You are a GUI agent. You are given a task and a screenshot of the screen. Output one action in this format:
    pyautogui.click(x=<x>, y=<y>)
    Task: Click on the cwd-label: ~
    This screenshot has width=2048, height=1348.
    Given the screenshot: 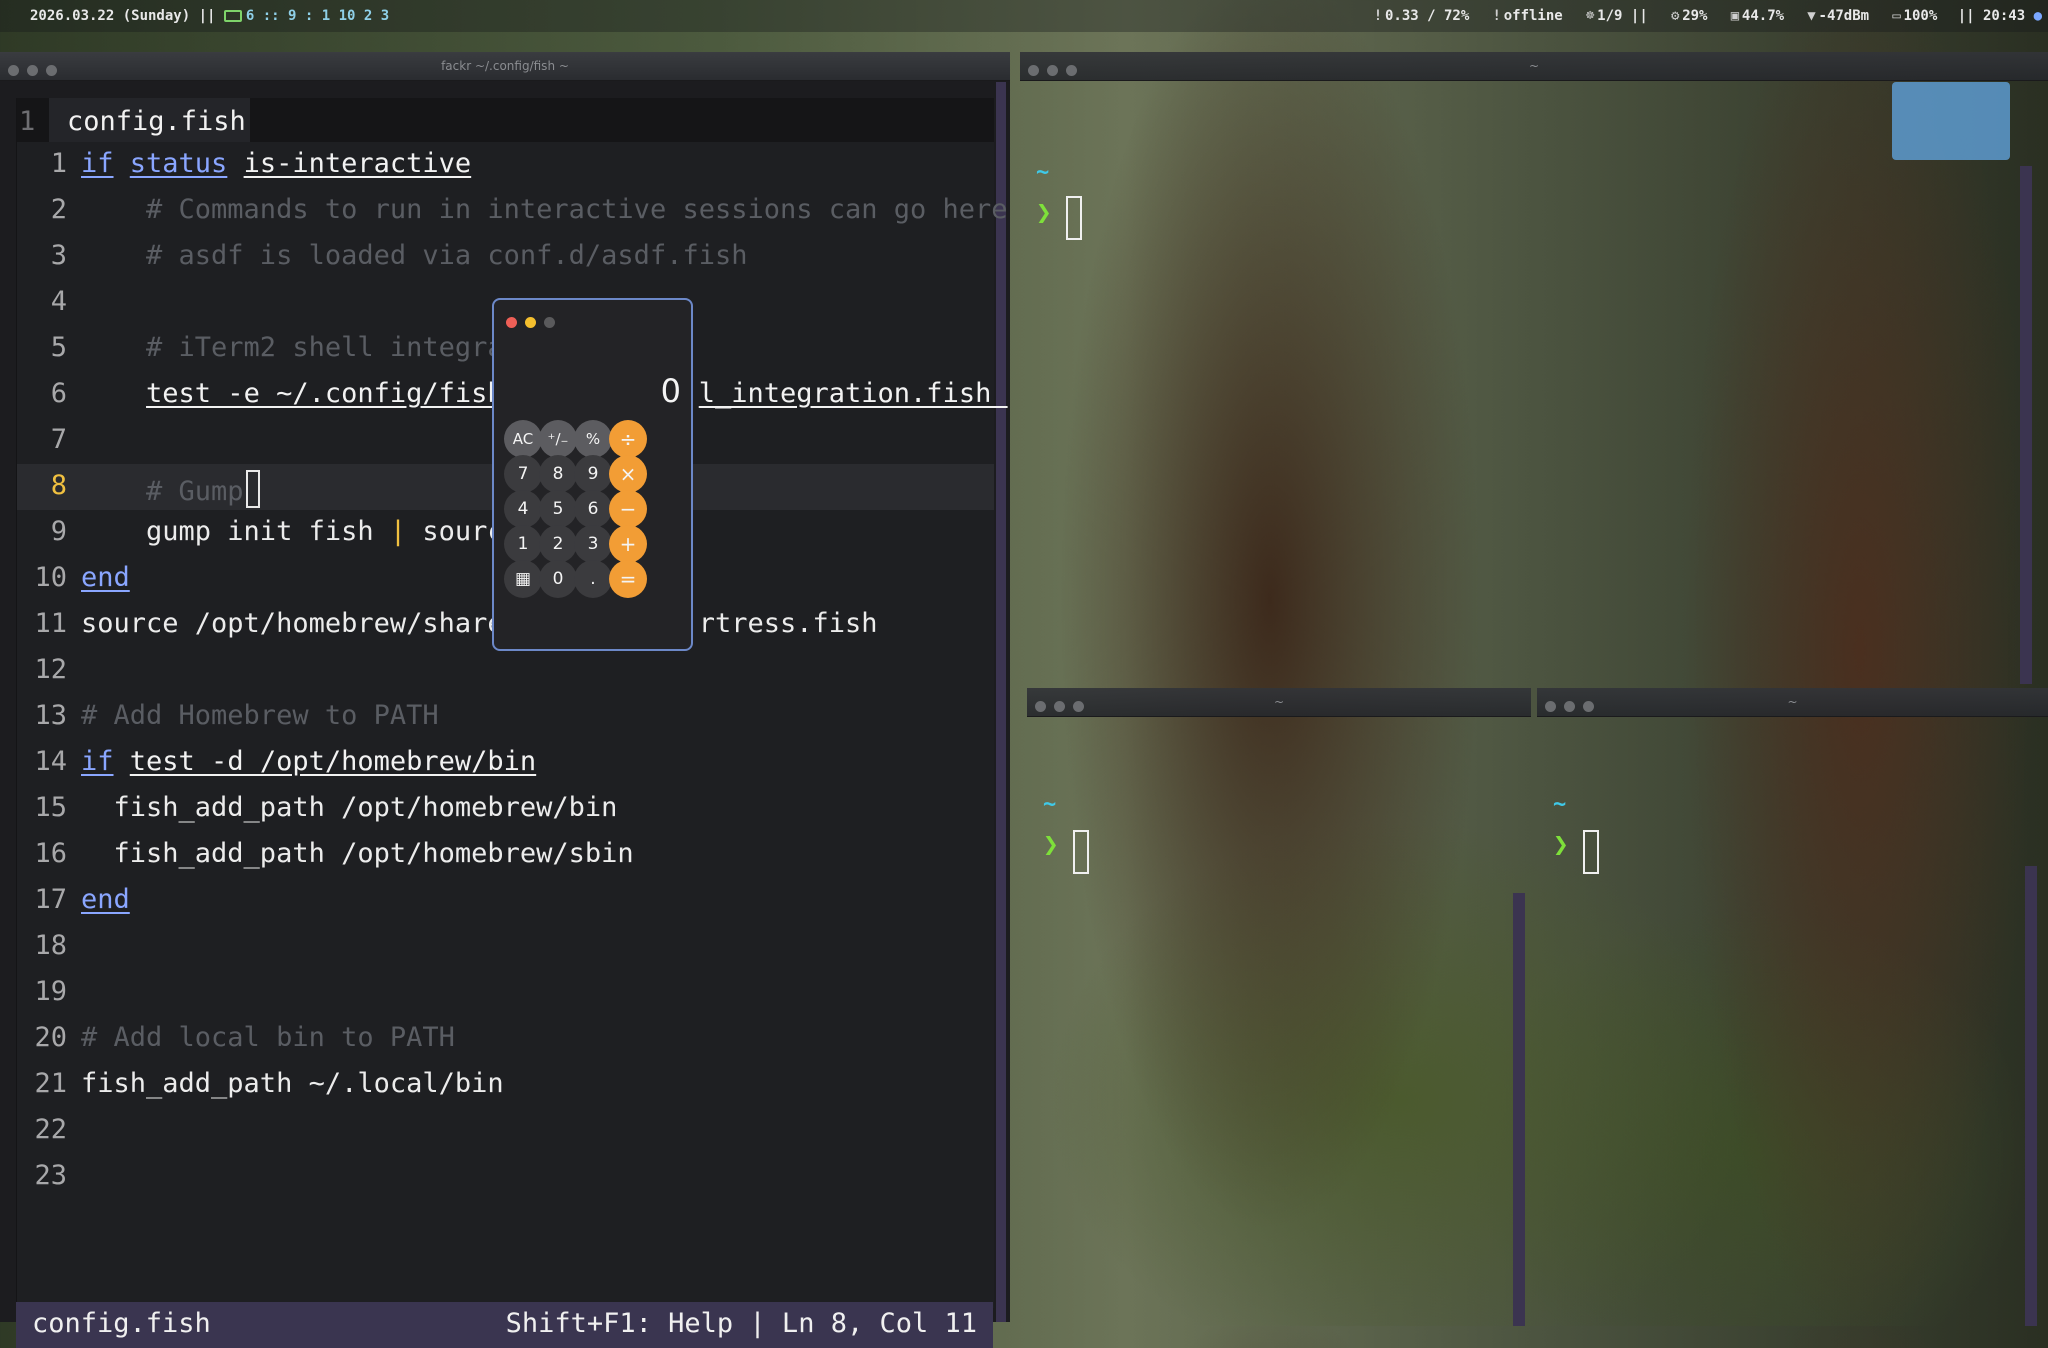 What is the action you would take?
    pyautogui.click(x=1560, y=804)
    